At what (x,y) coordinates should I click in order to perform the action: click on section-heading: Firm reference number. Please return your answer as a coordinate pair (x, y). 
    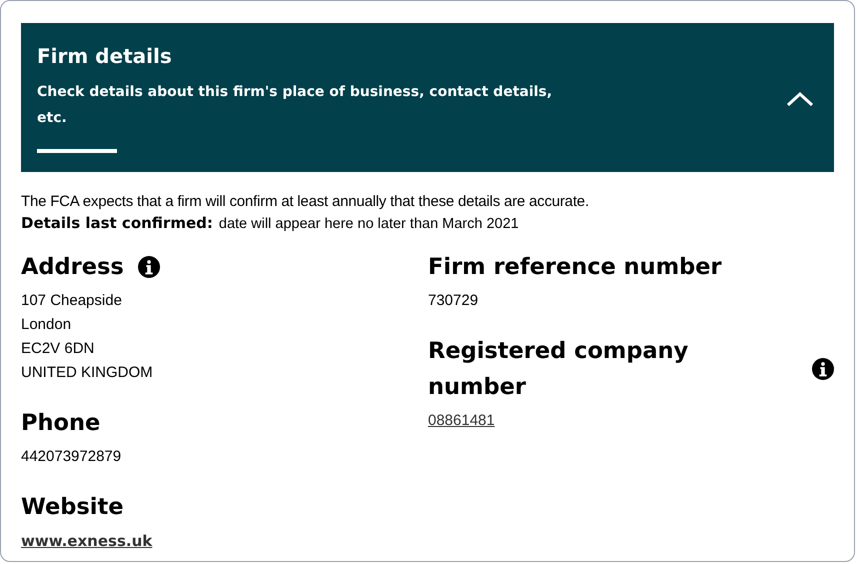
    Looking at the image, I should click on (575, 267).